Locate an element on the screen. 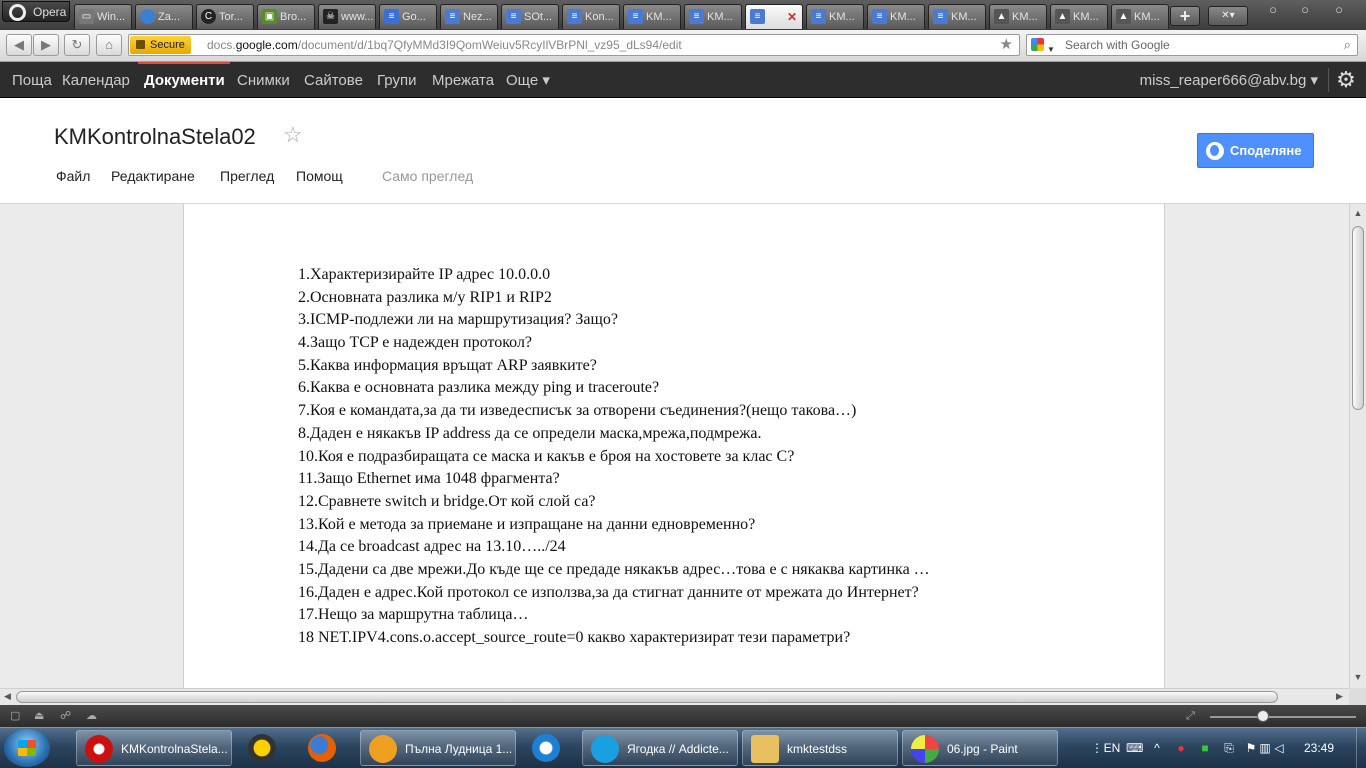 The height and width of the screenshot is (768, 1366). browser-tab-active: ≡ ✕ is located at coordinates (774, 16).